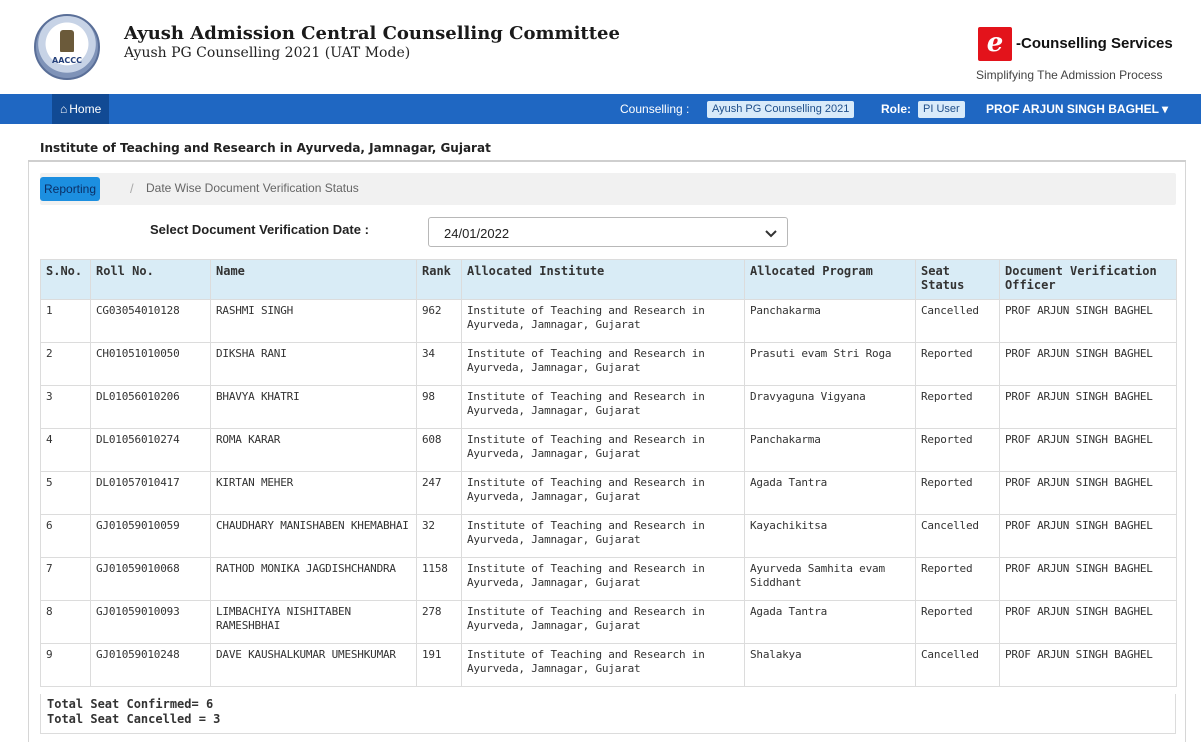 This screenshot has width=1201, height=742. What do you see at coordinates (150, 364) in the screenshot?
I see `table-cell: CH01051010050` at bounding box center [150, 364].